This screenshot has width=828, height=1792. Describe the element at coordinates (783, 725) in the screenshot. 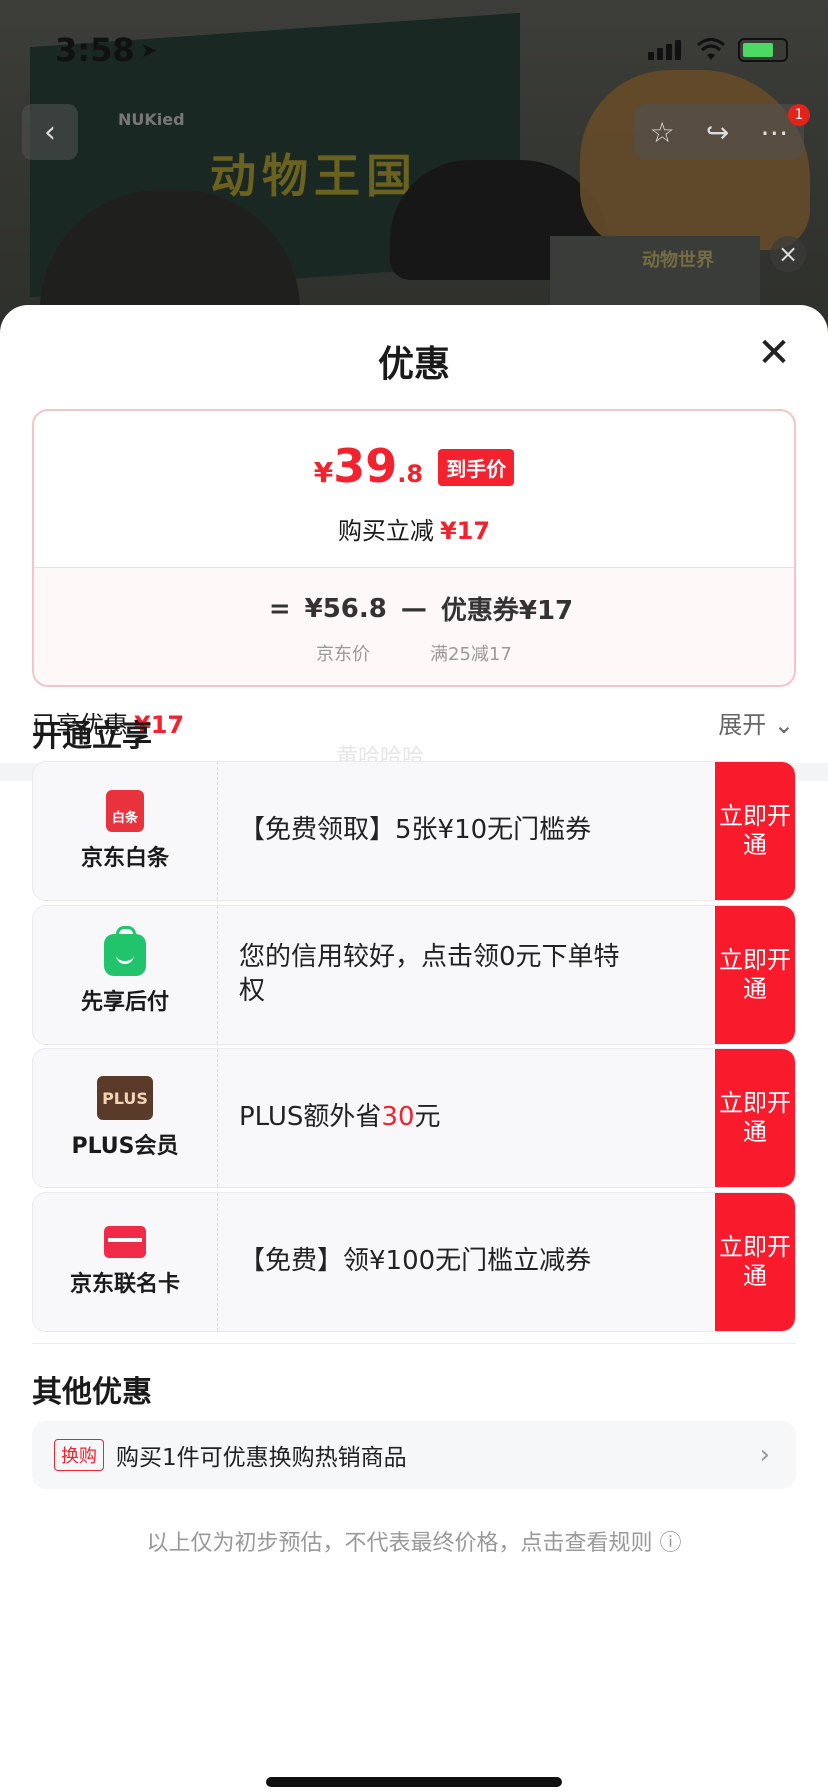

I see `chevron-down-icon: ⌄` at that location.